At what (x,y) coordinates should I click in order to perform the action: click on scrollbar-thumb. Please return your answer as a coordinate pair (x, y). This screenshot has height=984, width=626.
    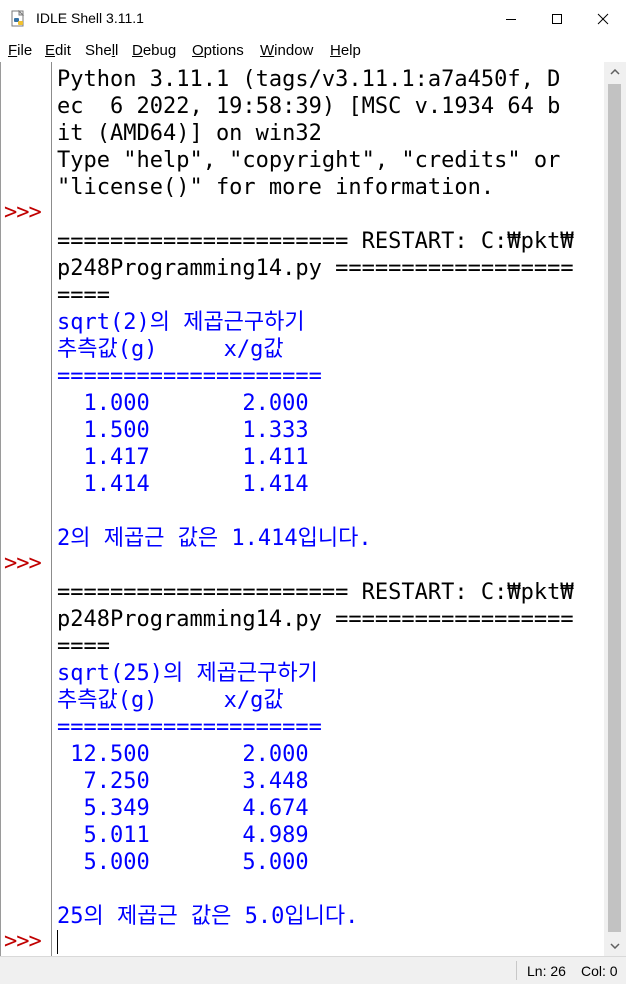
    Looking at the image, I should click on (614, 508).